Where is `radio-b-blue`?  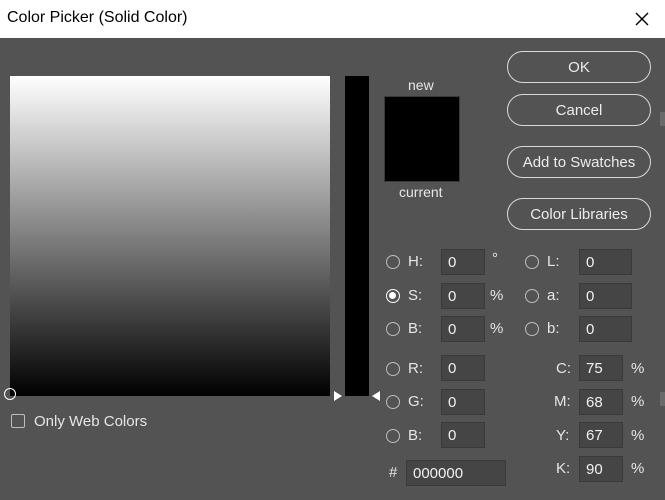
radio-b-blue is located at coordinates (393, 436).